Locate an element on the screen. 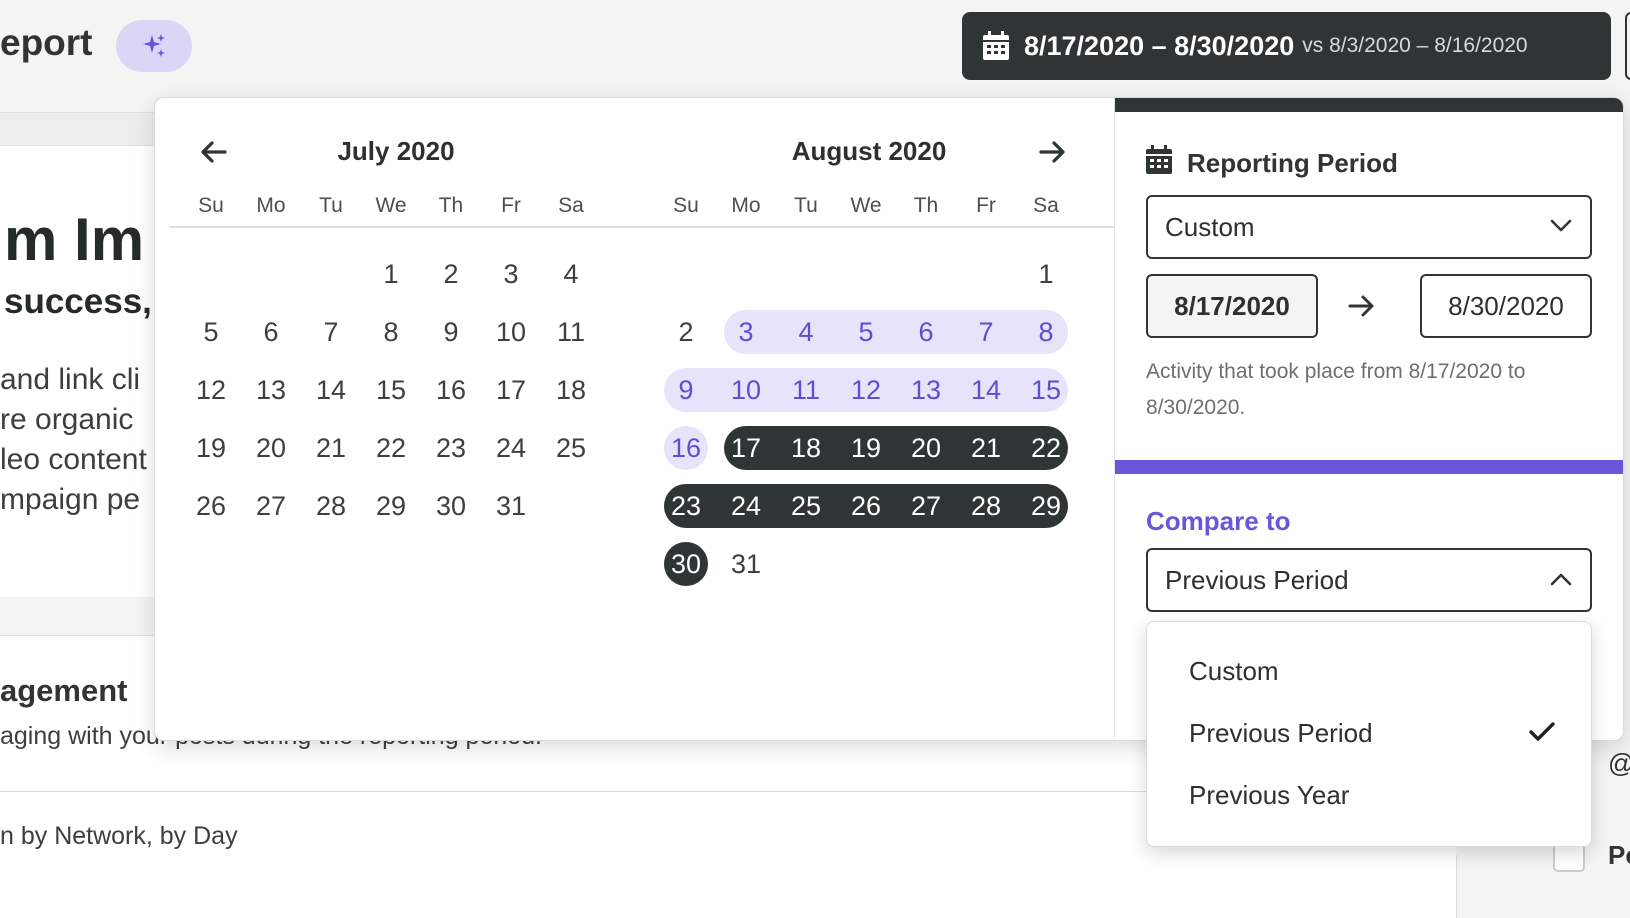 This screenshot has height=918, width=1630. background-text-line: mpaign pe is located at coordinates (70, 499).